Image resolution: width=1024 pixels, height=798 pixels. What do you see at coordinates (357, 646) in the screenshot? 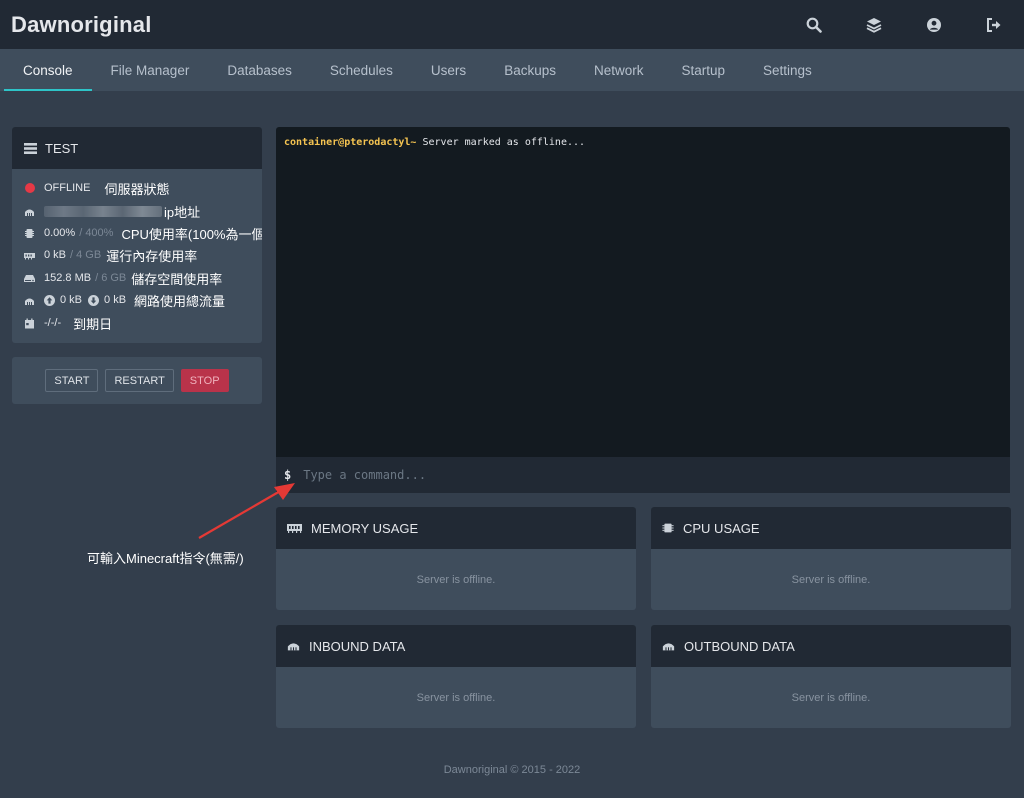
I see `inbound-data-title: INBOUND DATA` at bounding box center [357, 646].